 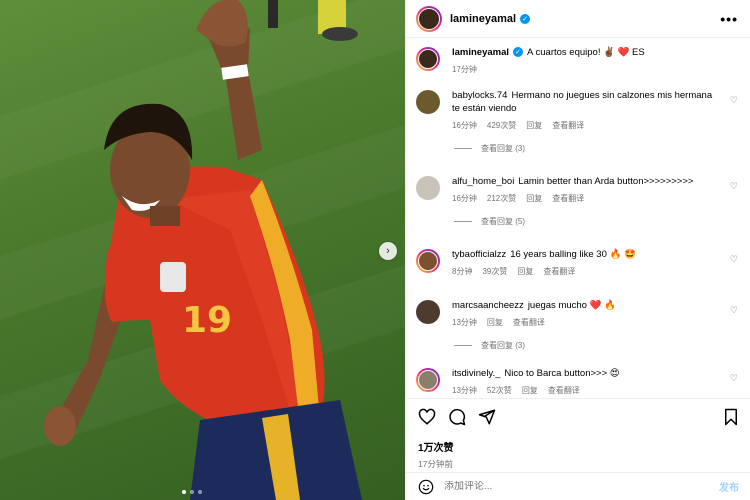 What do you see at coordinates (731, 417) in the screenshot?
I see `bookmark-icon` at bounding box center [731, 417].